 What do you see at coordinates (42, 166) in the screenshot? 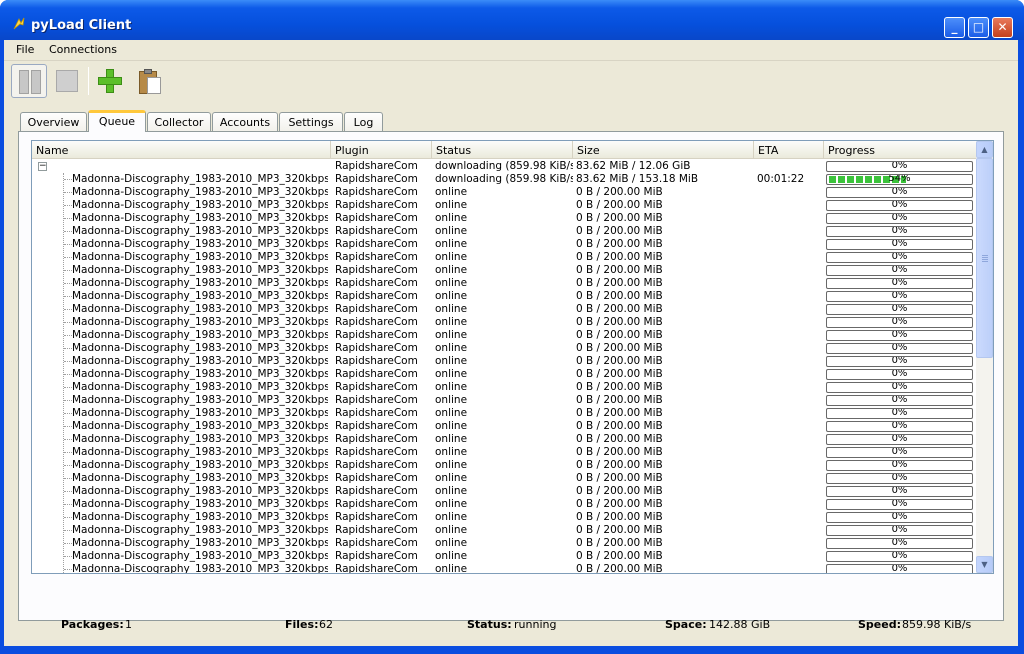
I see `collapse-icon: −` at bounding box center [42, 166].